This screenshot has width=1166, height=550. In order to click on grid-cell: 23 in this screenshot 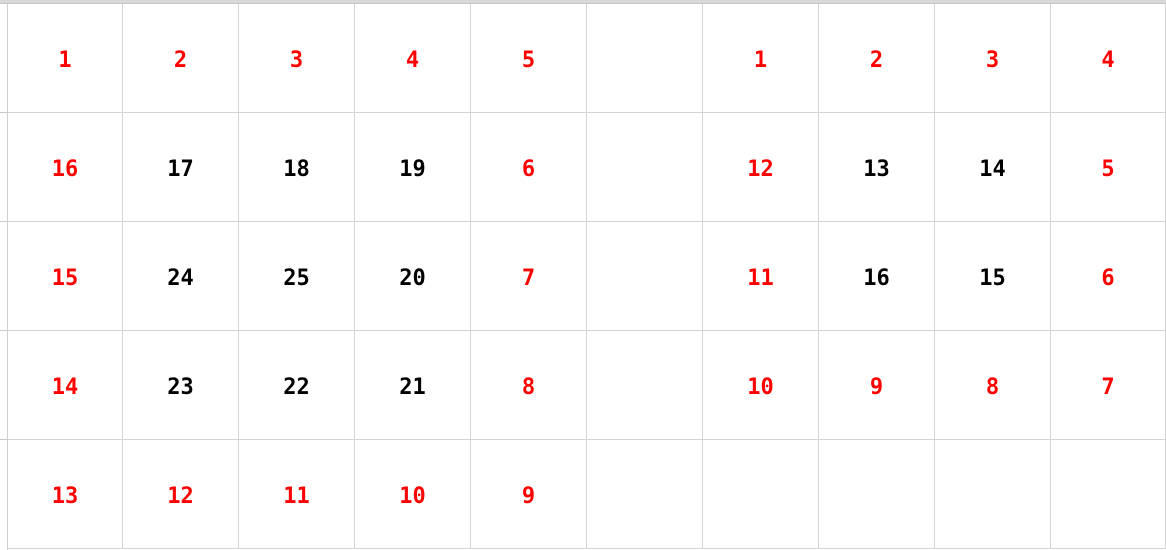, I will do `click(181, 385)`.